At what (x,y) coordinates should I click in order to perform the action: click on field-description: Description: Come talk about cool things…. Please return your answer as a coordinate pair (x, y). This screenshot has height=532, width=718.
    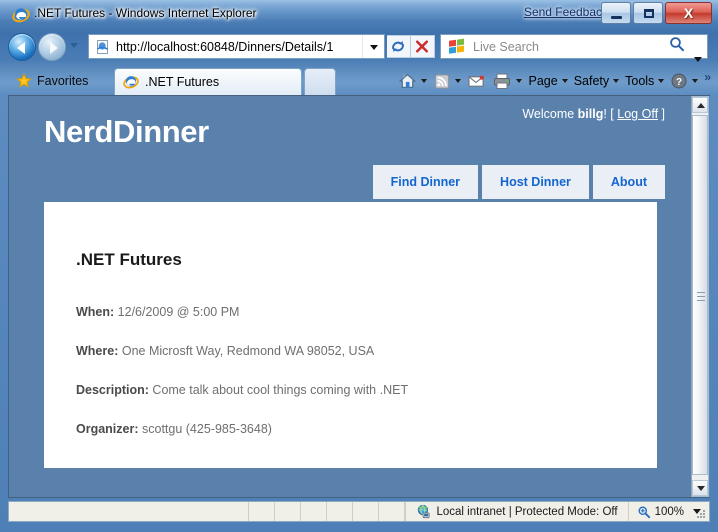
    Looking at the image, I should click on (242, 390).